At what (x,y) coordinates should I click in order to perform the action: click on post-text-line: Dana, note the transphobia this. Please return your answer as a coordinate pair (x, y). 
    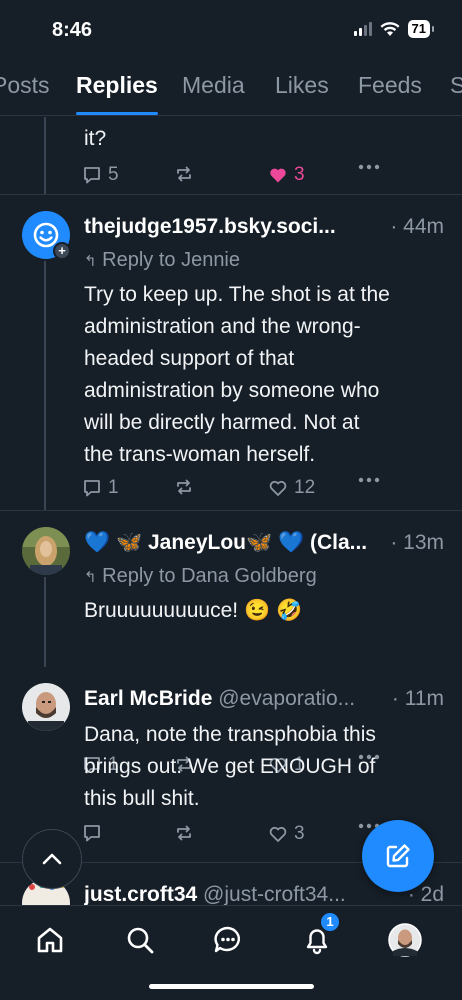
    Looking at the image, I should click on (230, 734).